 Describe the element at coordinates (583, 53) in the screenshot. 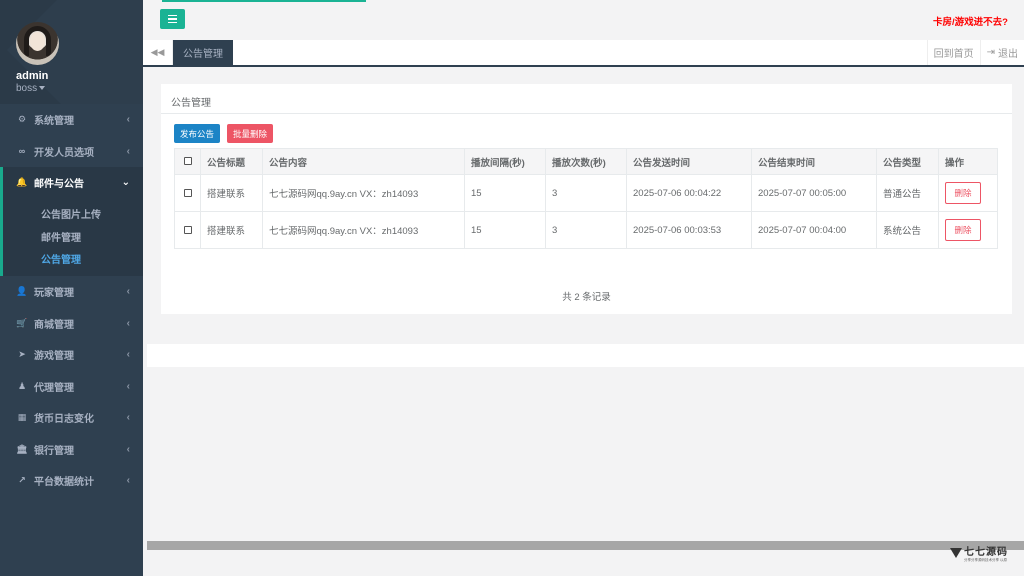

I see `tabs-bar: ◀◀ 公告管理 回到首页 ⇥ 退出` at that location.